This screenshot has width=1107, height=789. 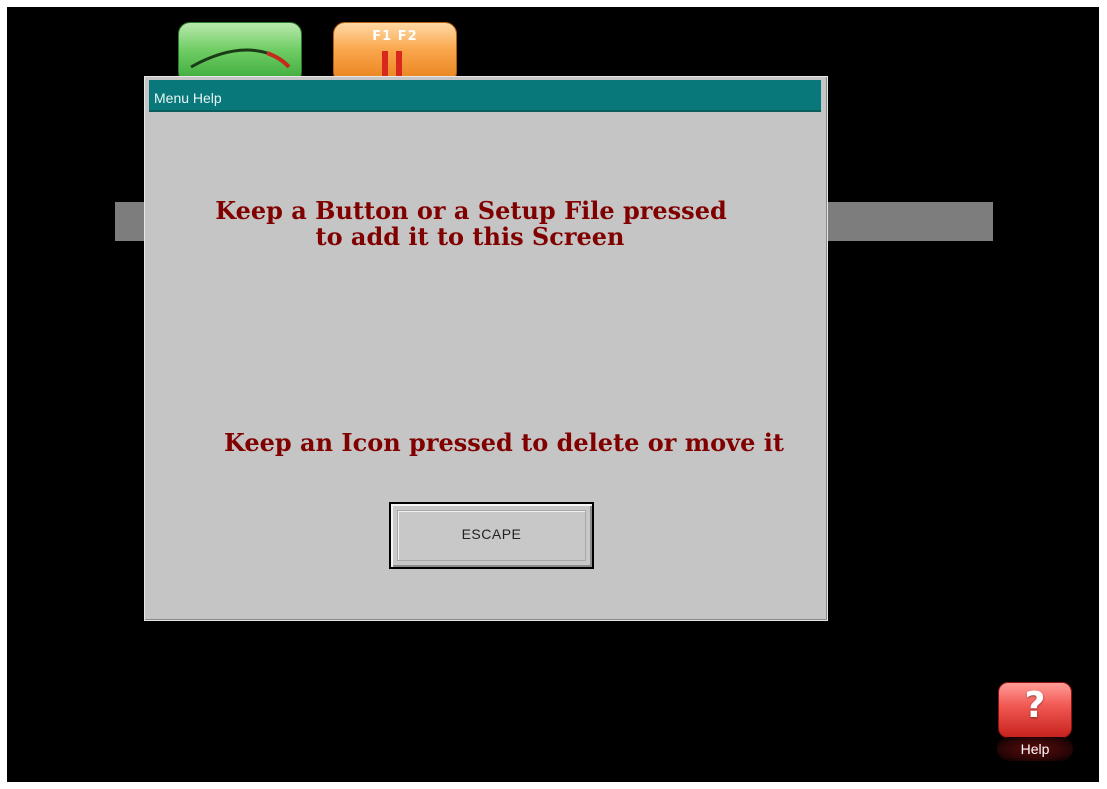 I want to click on gauge-arc-graphic, so click(x=240, y=58).